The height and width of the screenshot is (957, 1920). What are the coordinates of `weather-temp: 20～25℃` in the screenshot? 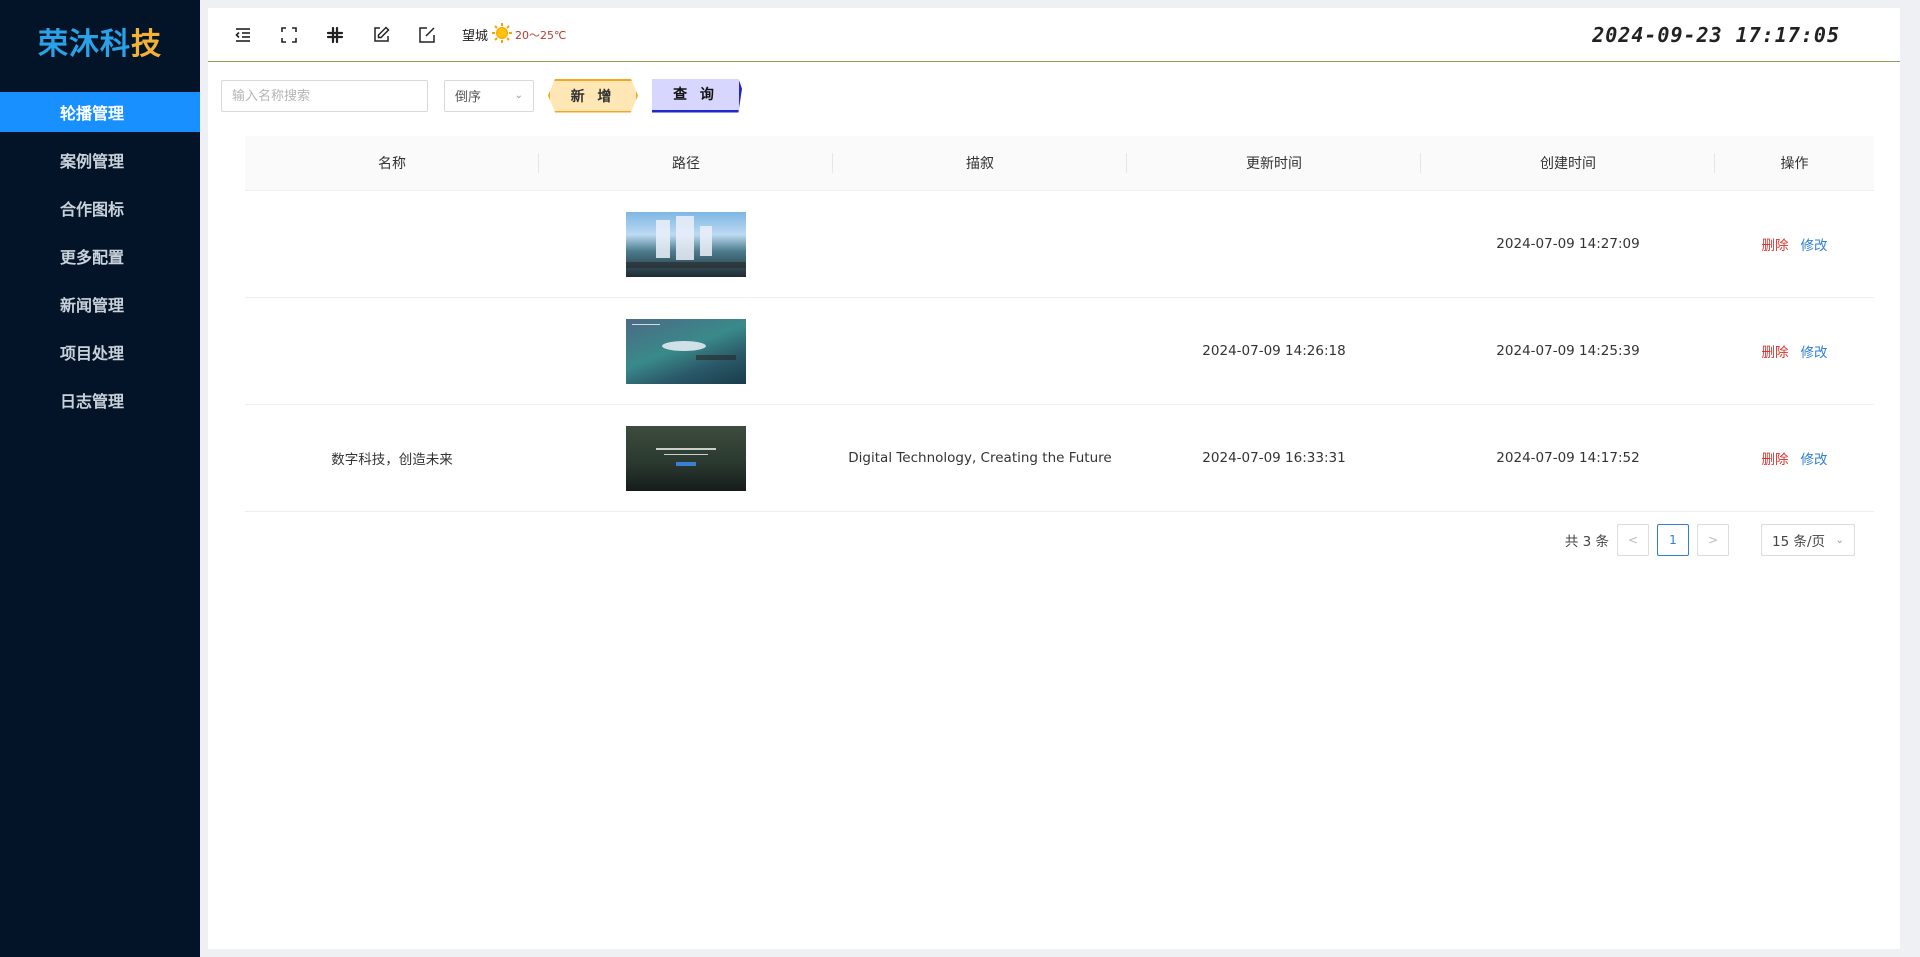 It's located at (541, 35).